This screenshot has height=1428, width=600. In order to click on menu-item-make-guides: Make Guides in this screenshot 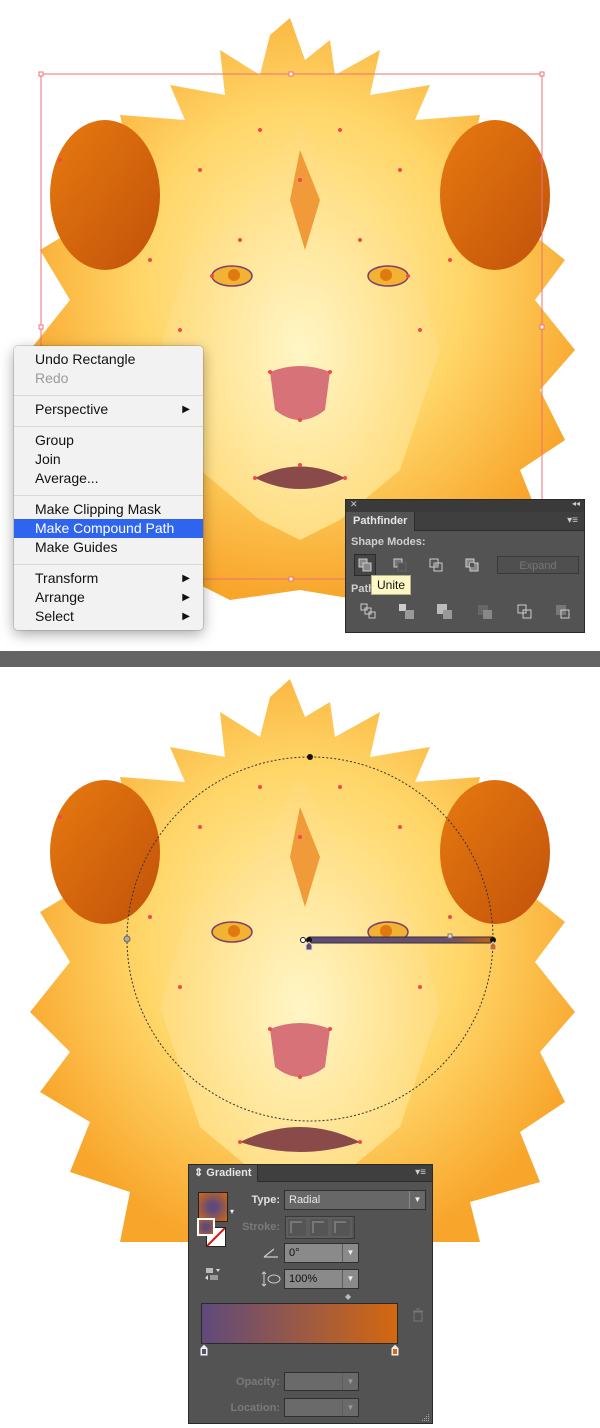, I will do `click(108, 547)`.